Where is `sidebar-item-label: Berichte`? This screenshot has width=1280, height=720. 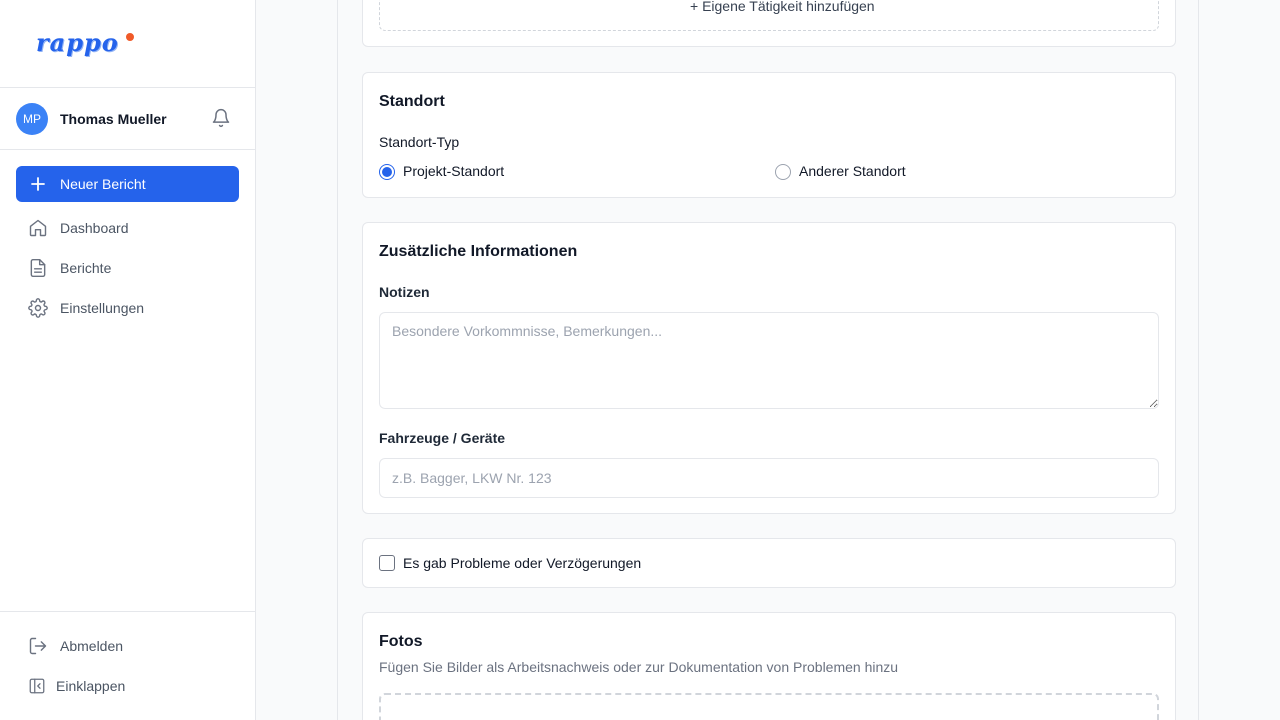 sidebar-item-label: Berichte is located at coordinates (86, 268).